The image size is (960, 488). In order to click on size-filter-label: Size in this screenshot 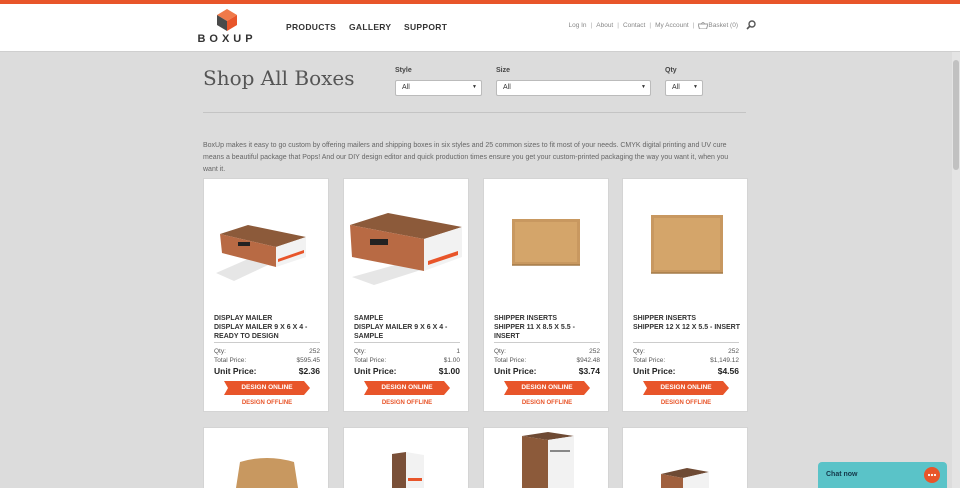, I will do `click(503, 70)`.